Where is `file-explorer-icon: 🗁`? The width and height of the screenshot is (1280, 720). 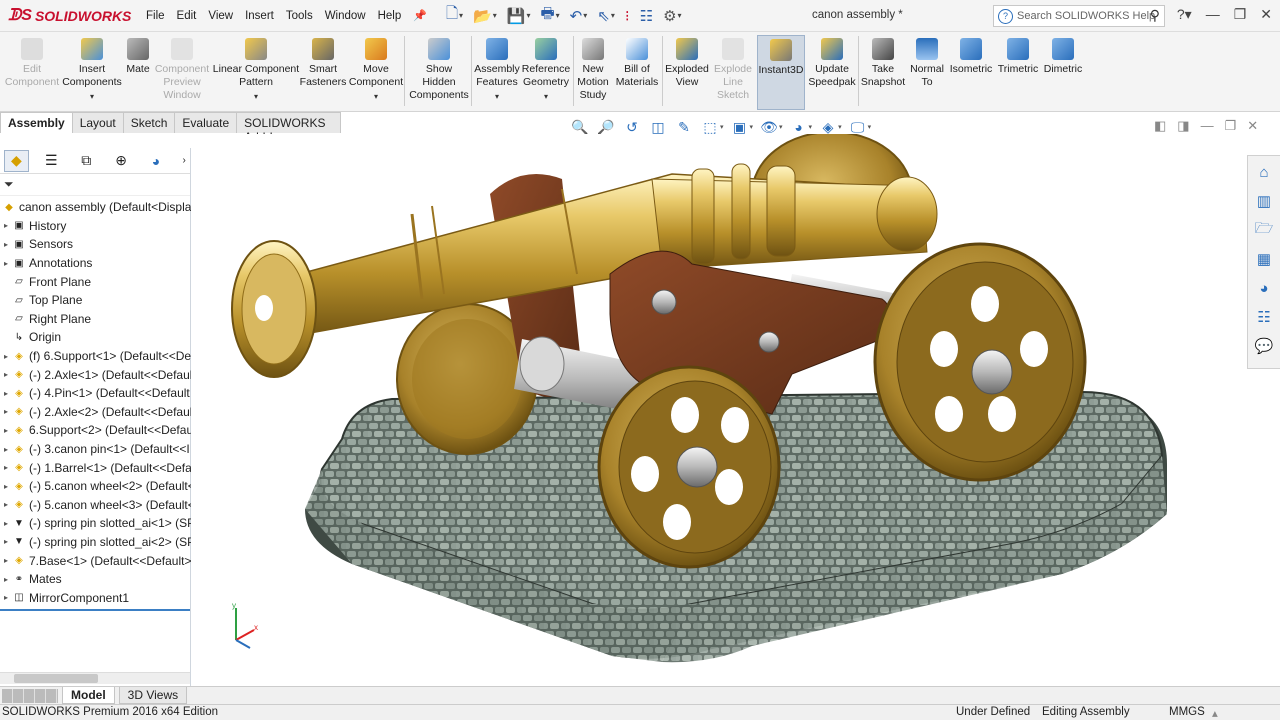 file-explorer-icon: 🗁 is located at coordinates (1264, 230).